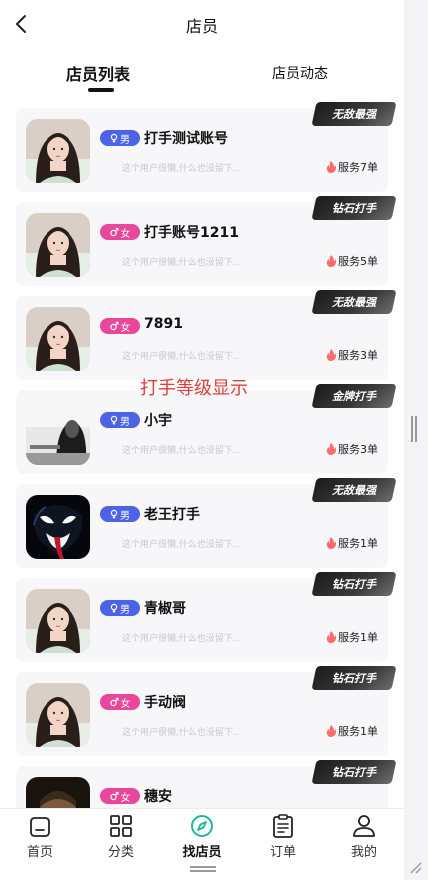 The width and height of the screenshot is (428, 880). What do you see at coordinates (414, 429) in the screenshot?
I see `scrollbar-handle` at bounding box center [414, 429].